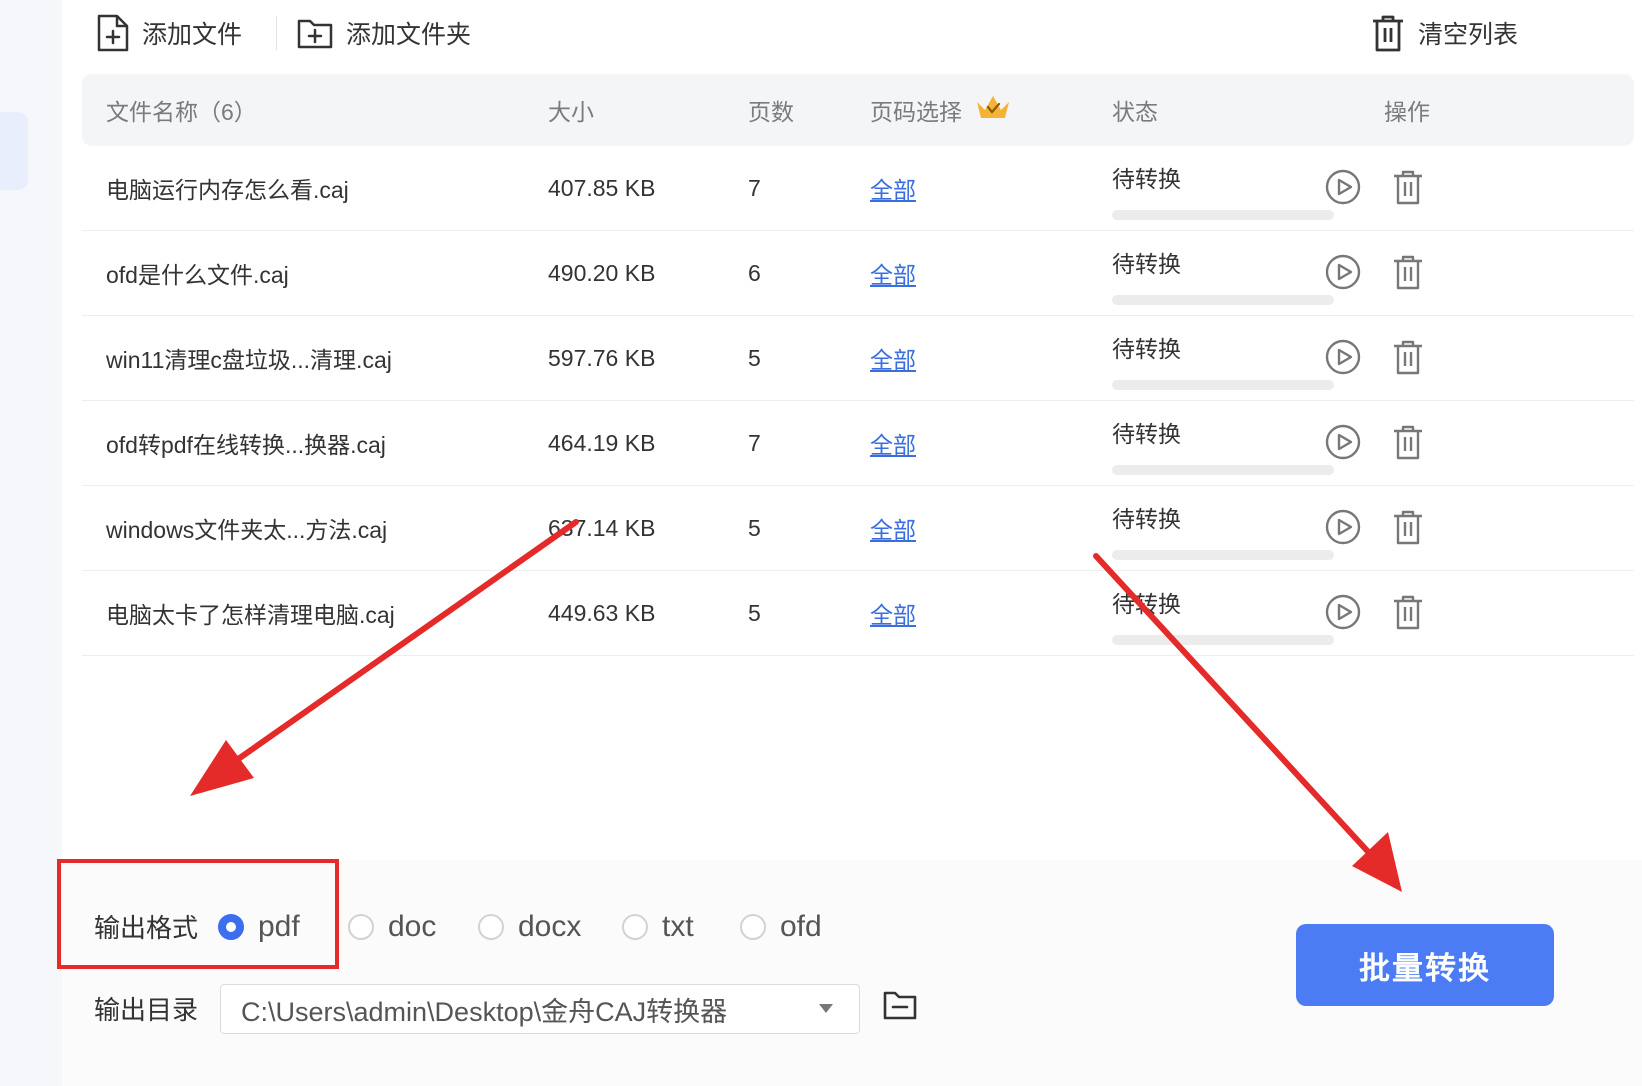 The width and height of the screenshot is (1642, 1086). I want to click on file-name: windows文件夹太...方法.caj, so click(247, 530).